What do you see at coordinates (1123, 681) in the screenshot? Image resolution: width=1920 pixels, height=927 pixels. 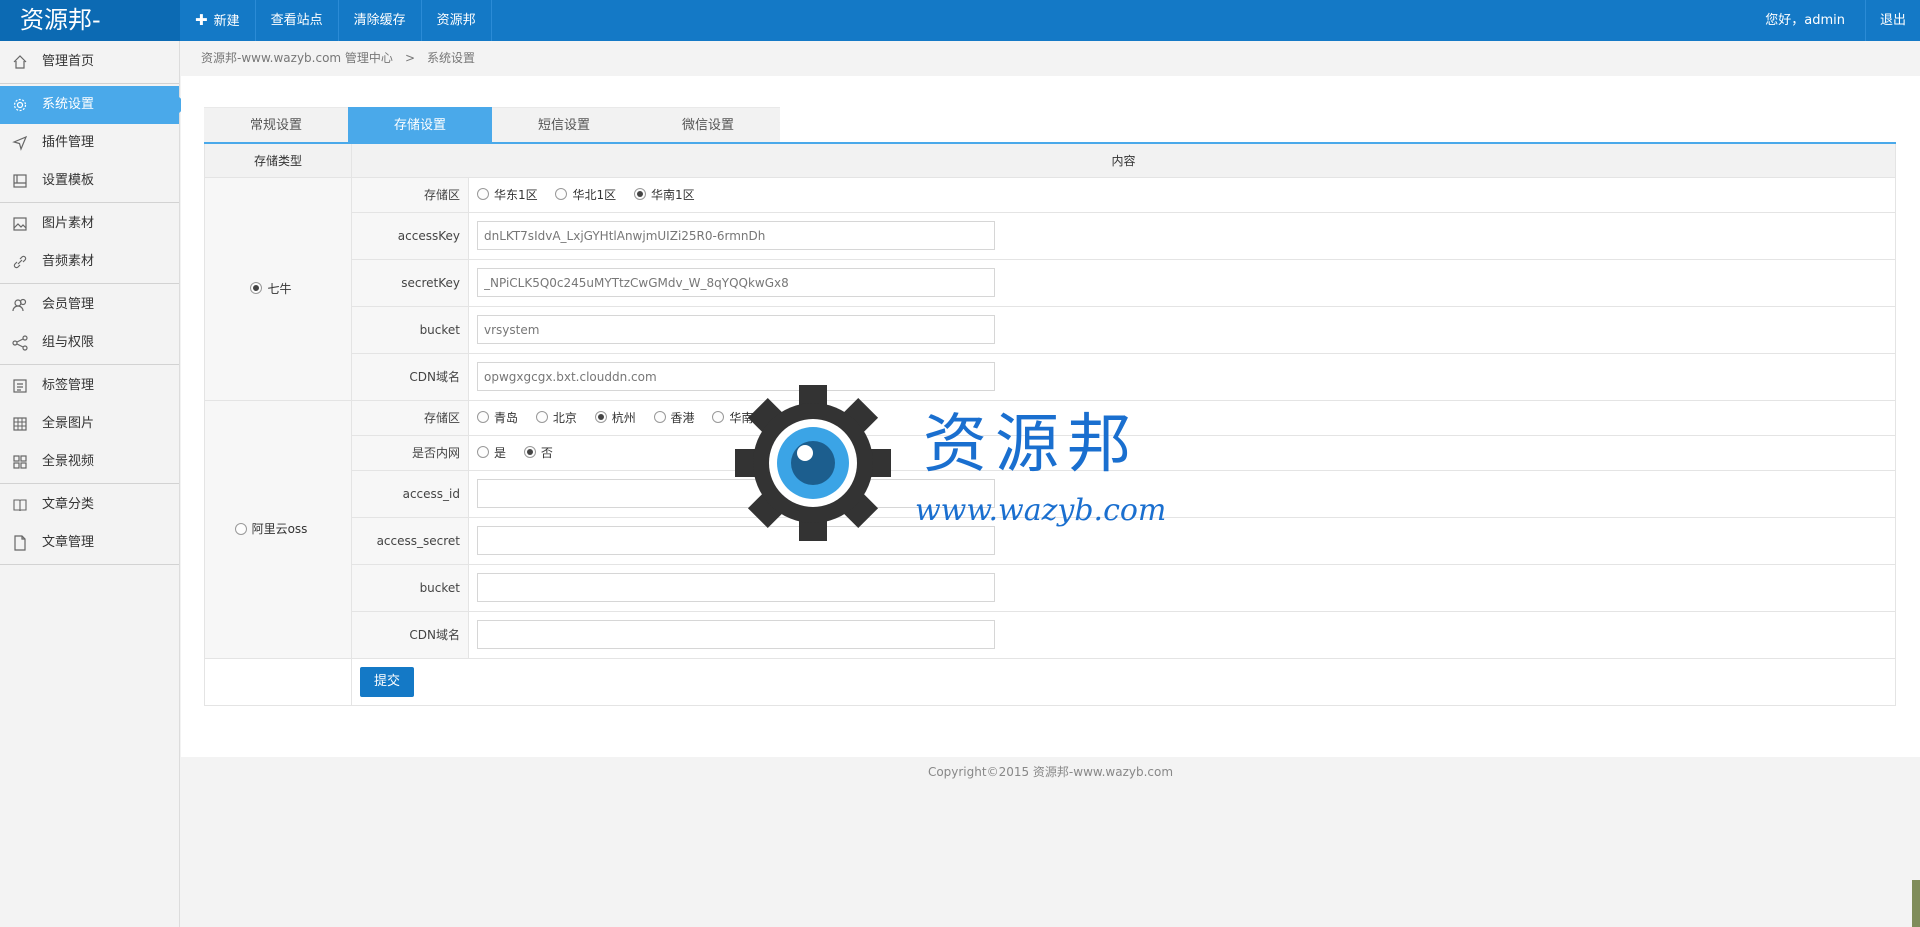 I see `submit-cell: 提交` at bounding box center [1123, 681].